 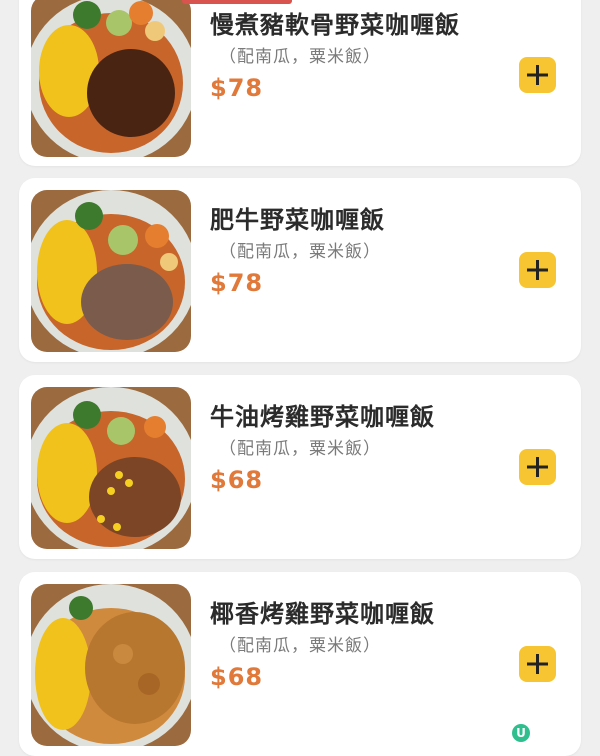 What do you see at coordinates (237, 2) in the screenshot?
I see `scroll-indicator` at bounding box center [237, 2].